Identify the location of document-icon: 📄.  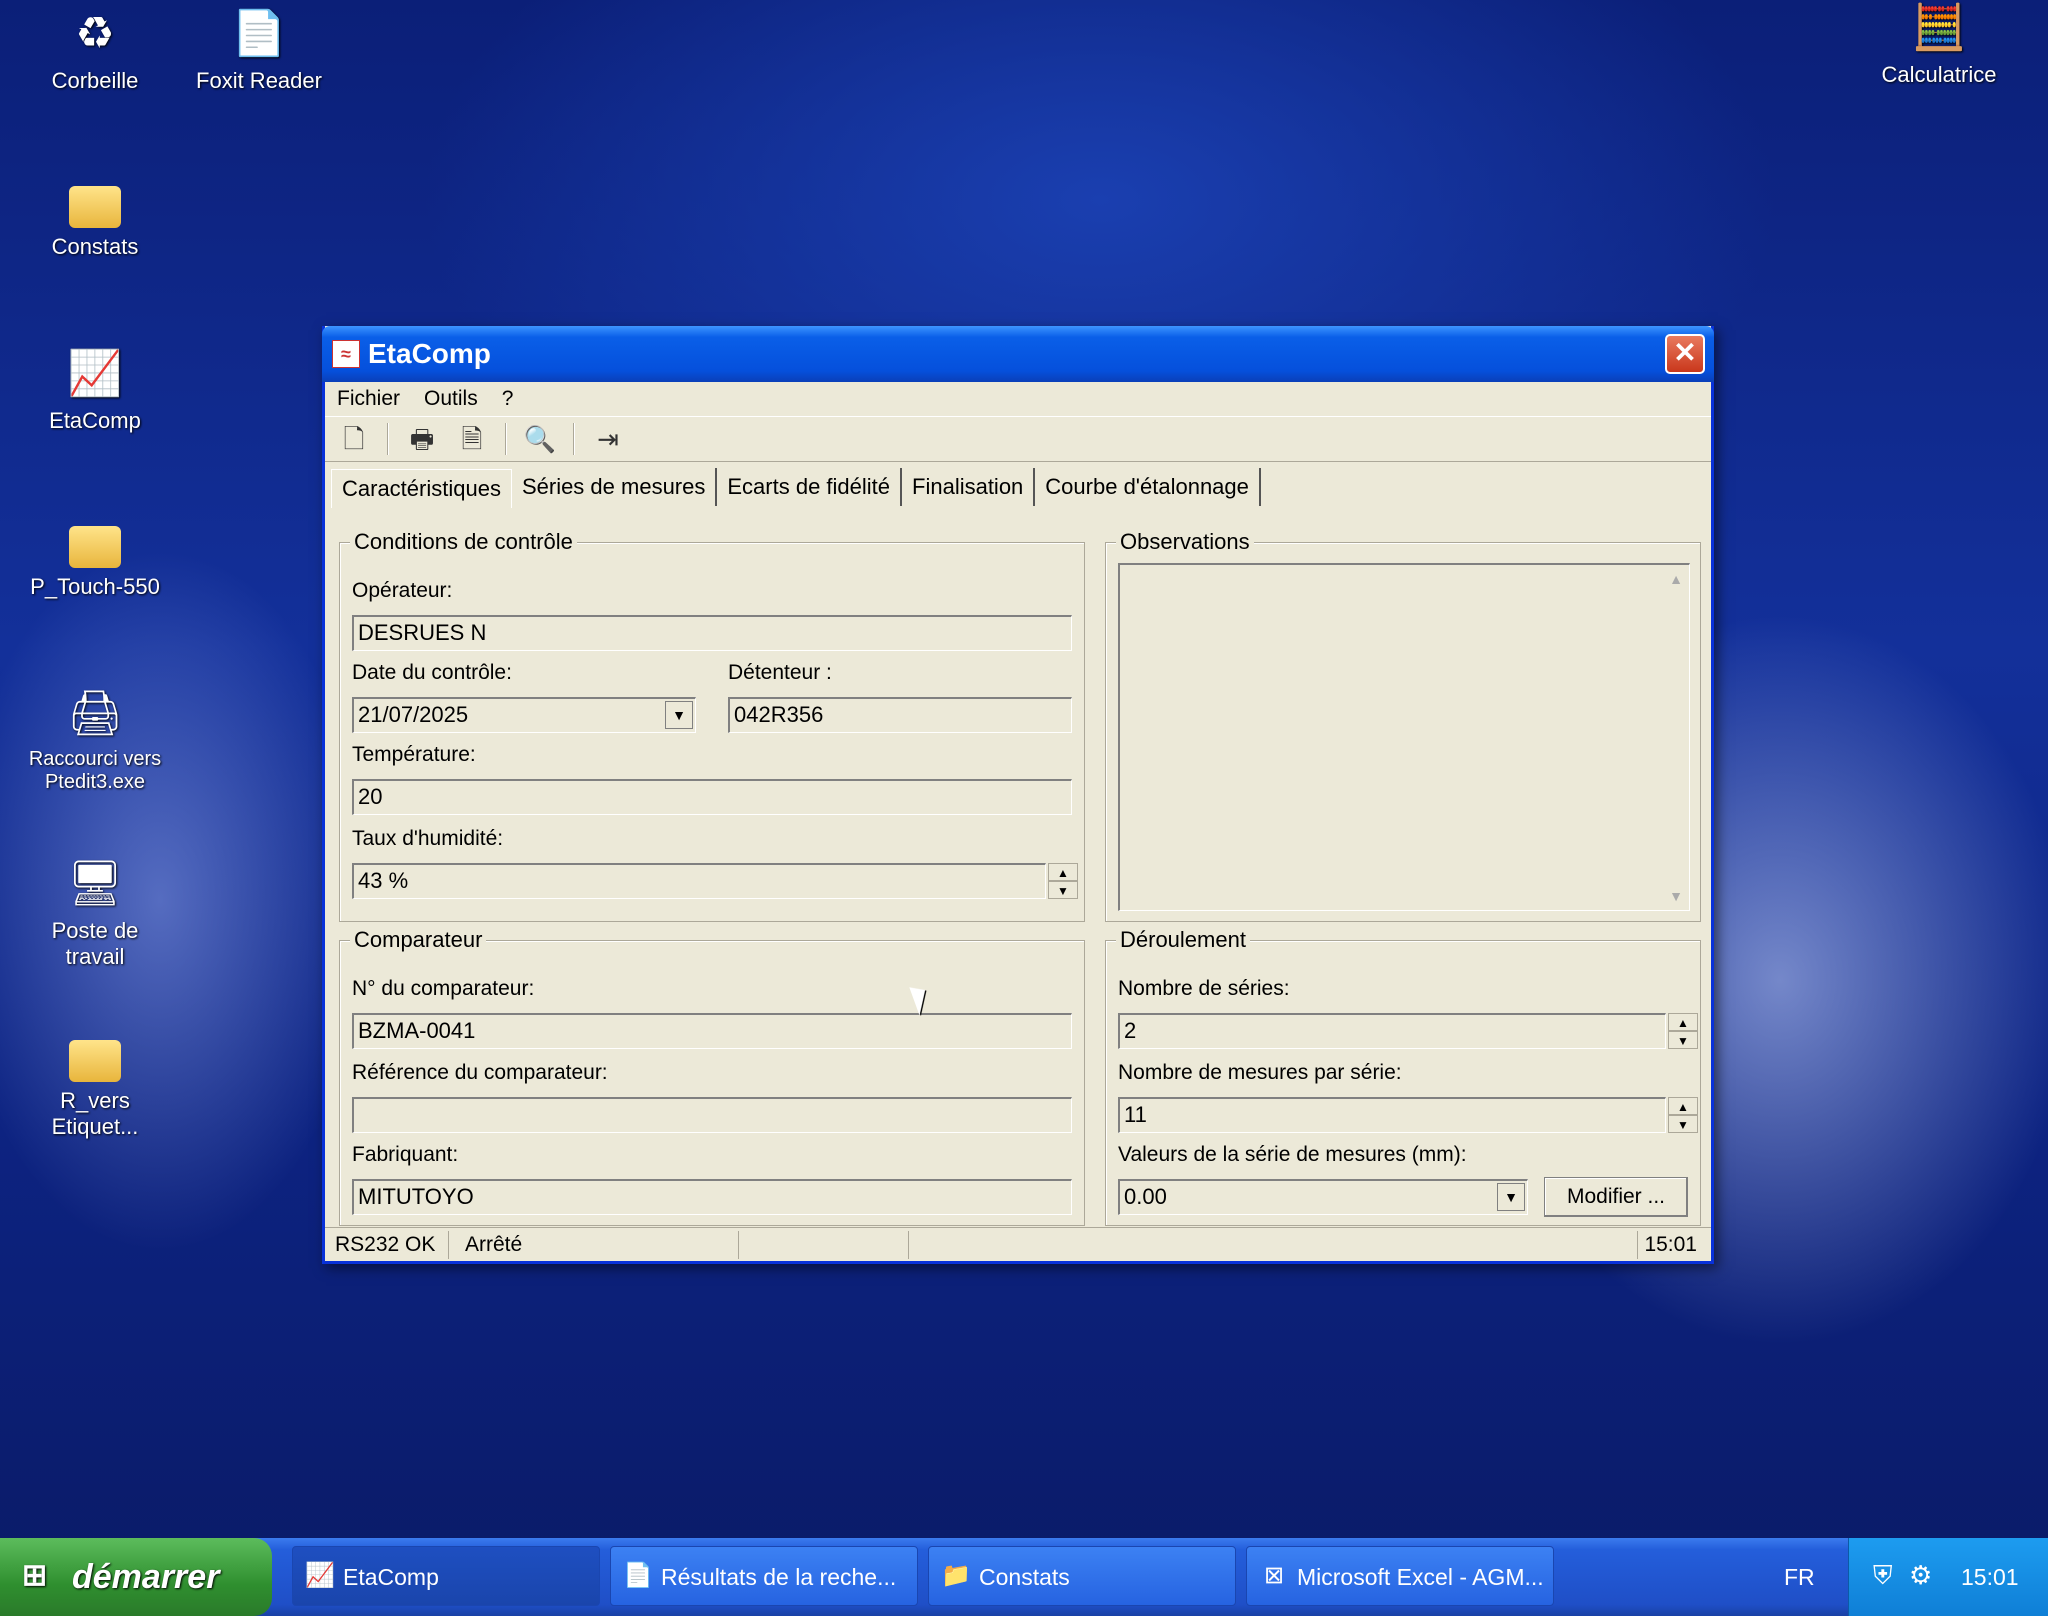
(638, 1575).